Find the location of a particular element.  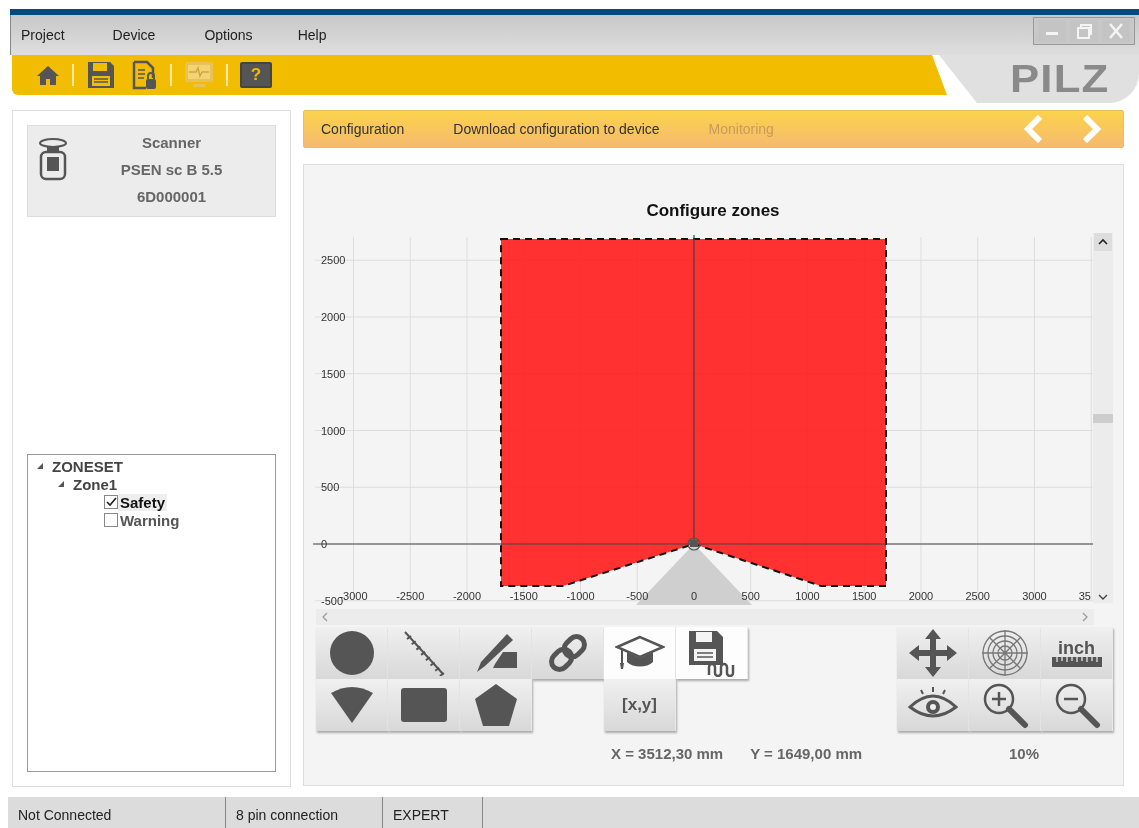

circle-tool-button is located at coordinates (352, 653).